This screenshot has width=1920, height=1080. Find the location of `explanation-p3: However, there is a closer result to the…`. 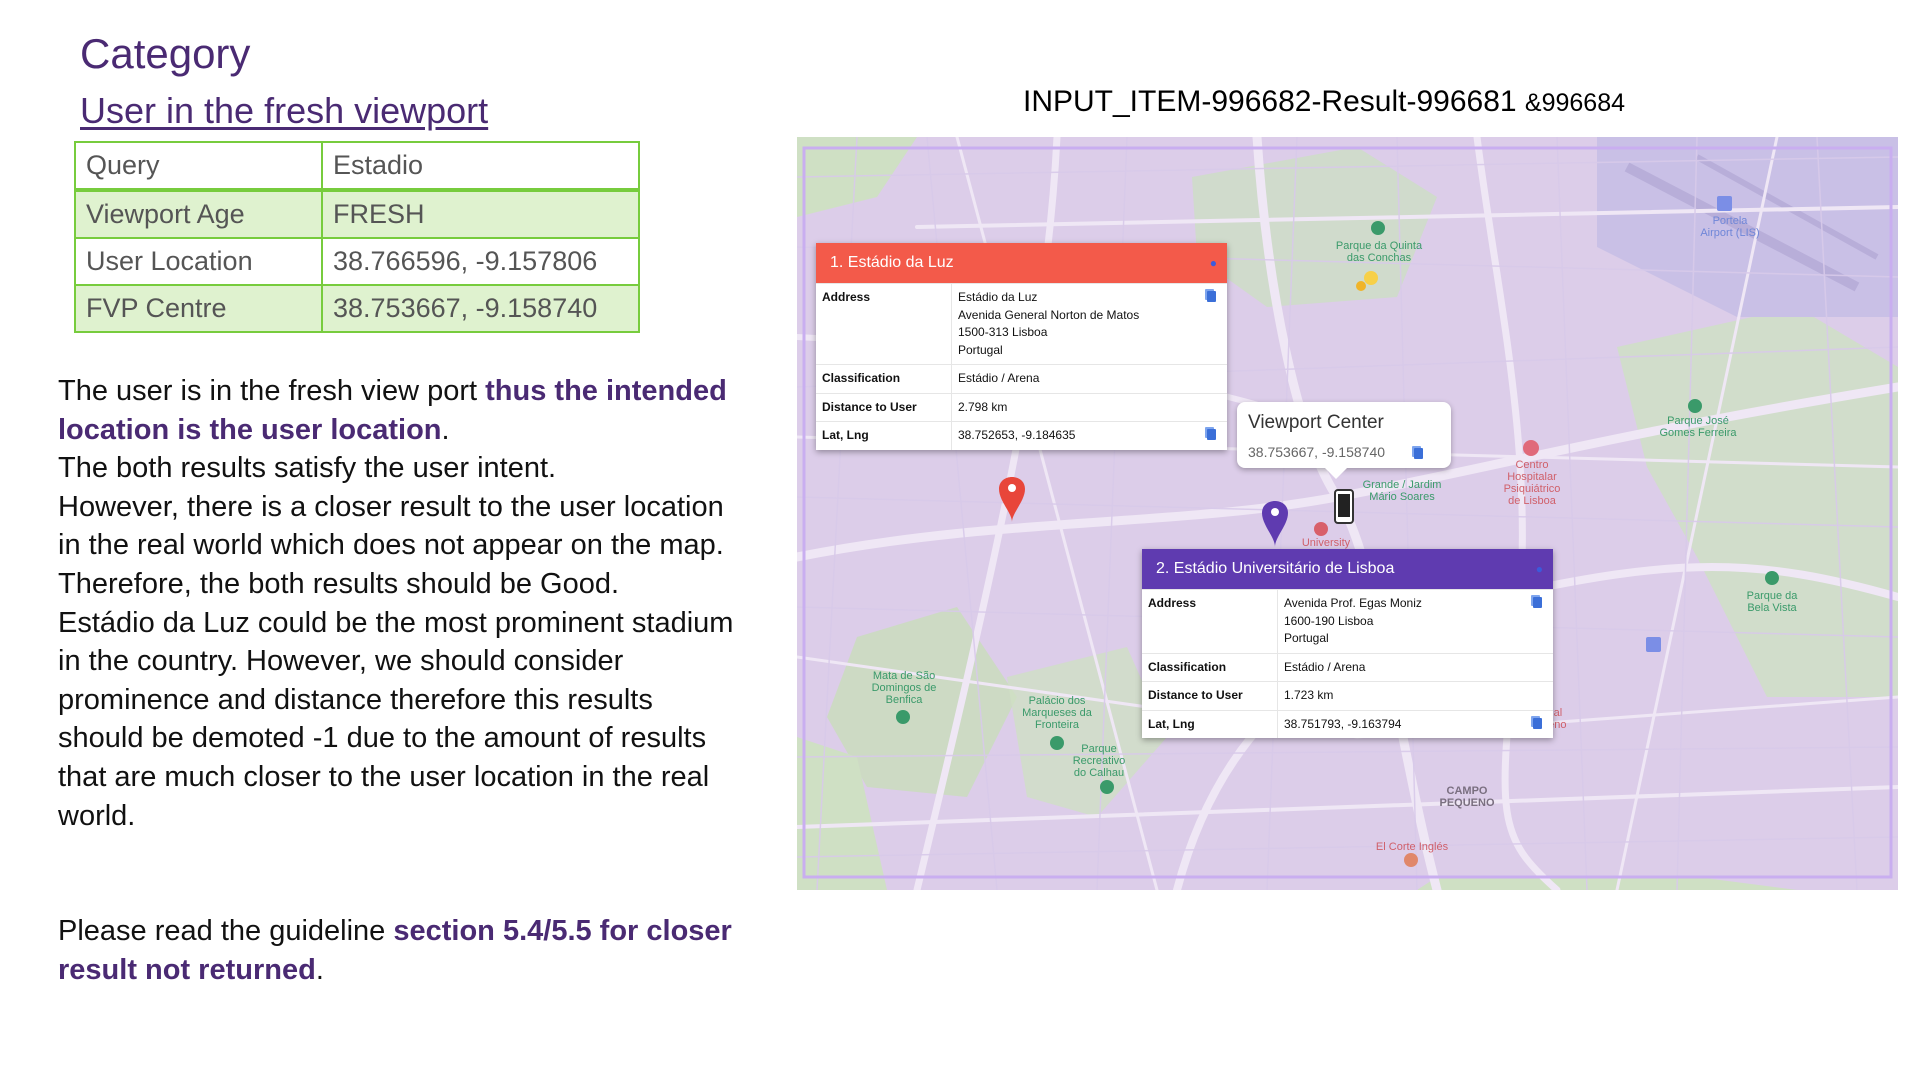

explanation-p3: However, there is a closer result to the… is located at coordinates (391, 545).